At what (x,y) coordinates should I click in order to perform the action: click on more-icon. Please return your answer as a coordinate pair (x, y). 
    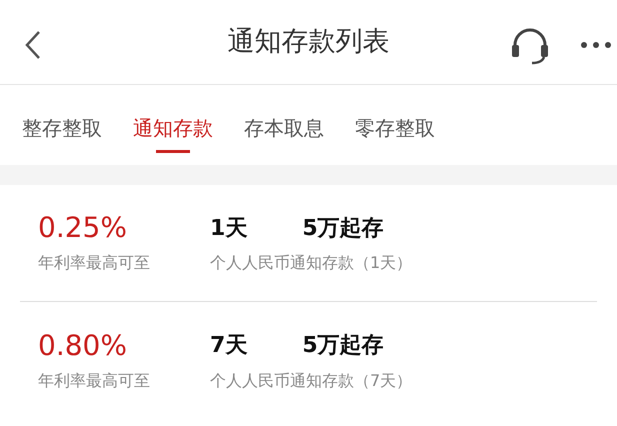
    Looking at the image, I should click on (596, 45).